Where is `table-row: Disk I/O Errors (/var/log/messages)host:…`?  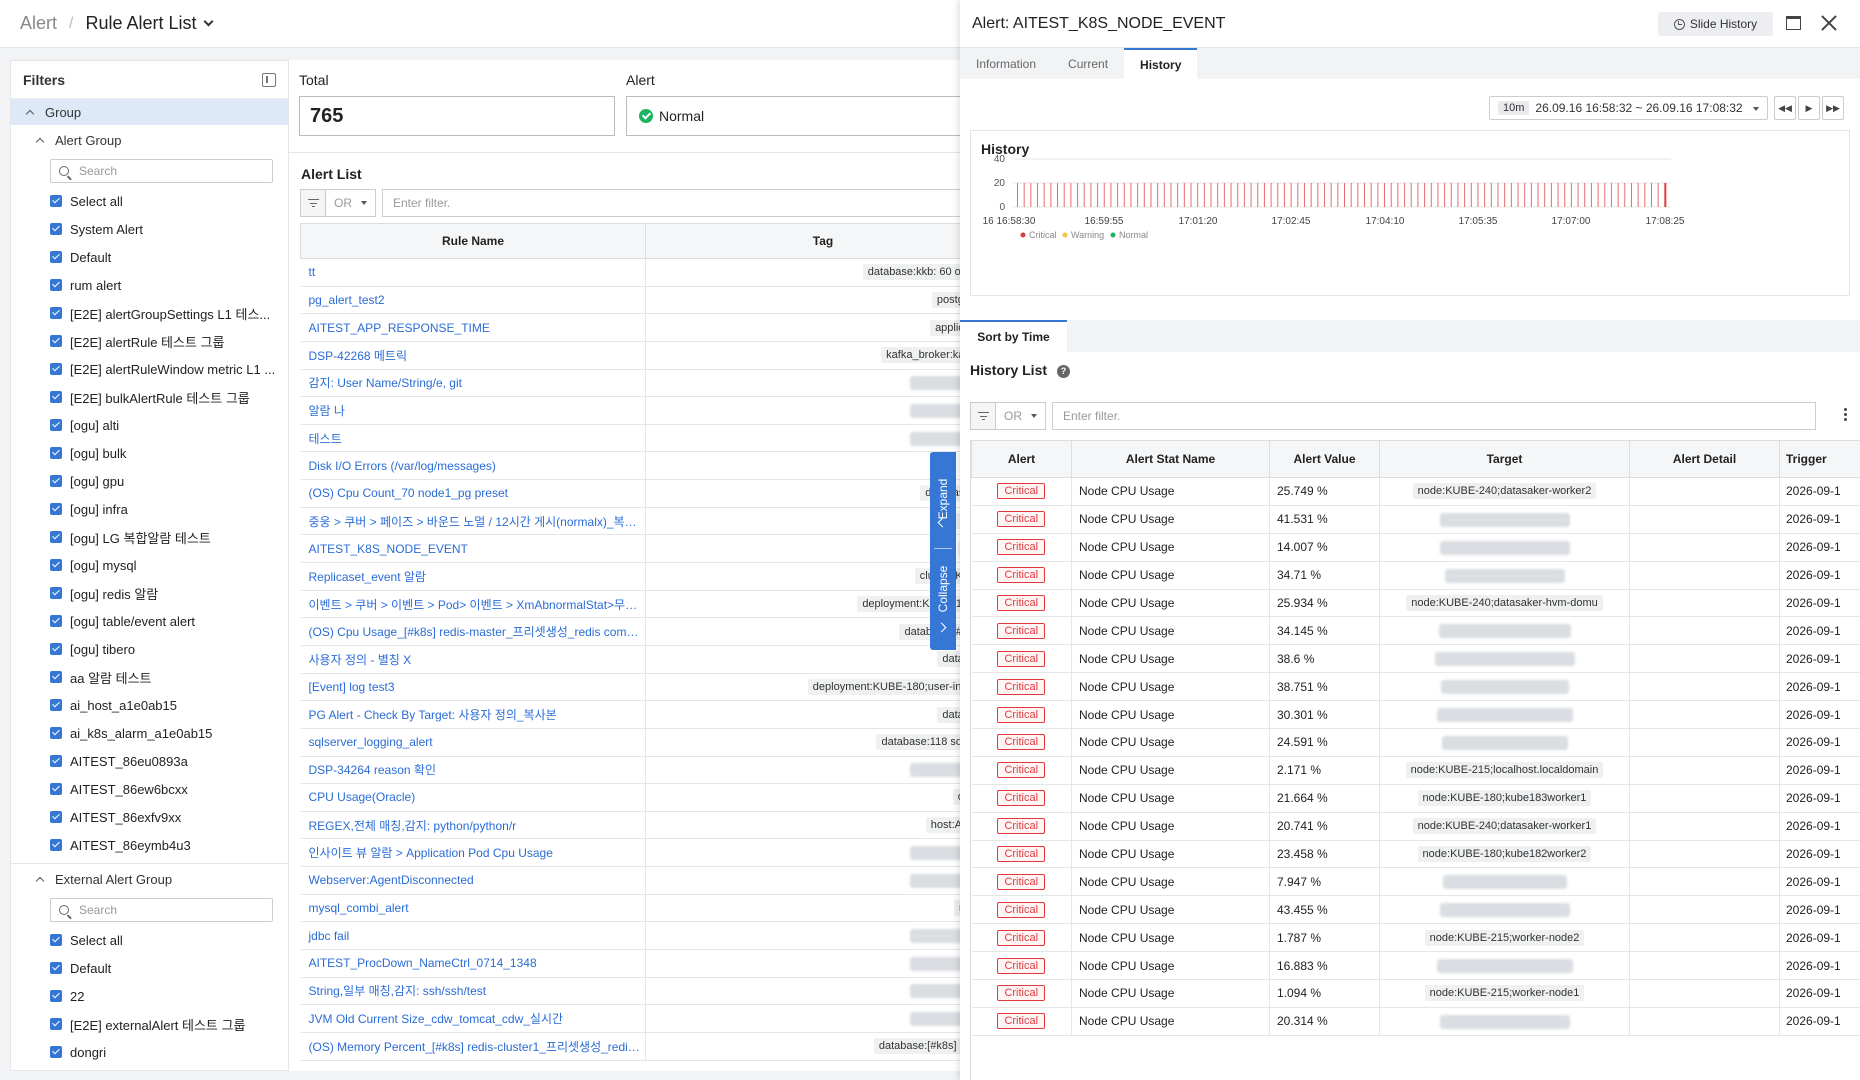 table-row: Disk I/O Errors (/var/log/messages)host:… is located at coordinates (630, 466).